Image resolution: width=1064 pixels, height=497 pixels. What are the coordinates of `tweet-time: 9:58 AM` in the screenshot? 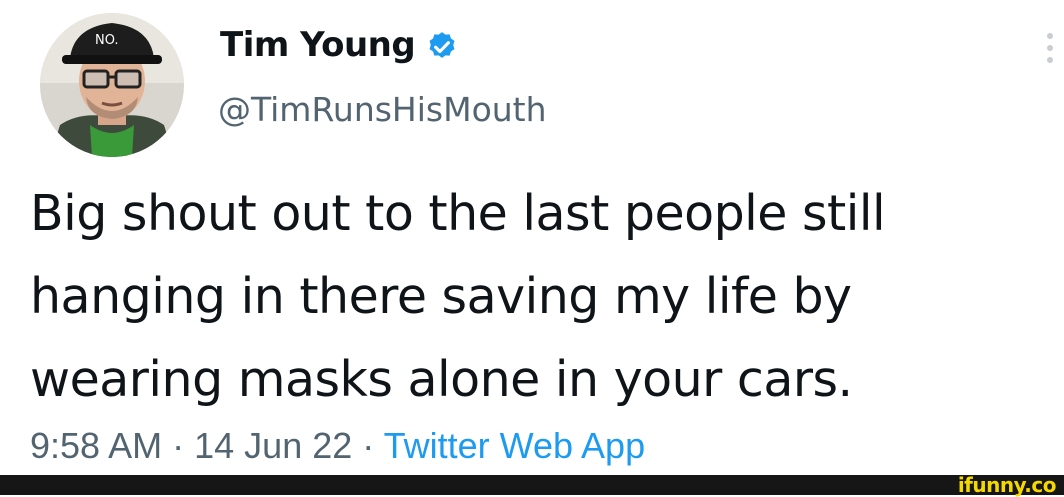 It's located at (96, 445).